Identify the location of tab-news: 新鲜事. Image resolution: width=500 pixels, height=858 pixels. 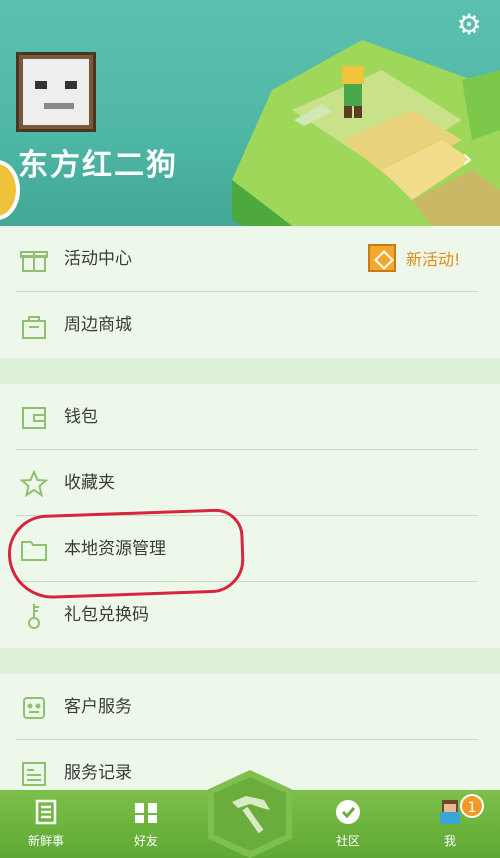
(46, 825).